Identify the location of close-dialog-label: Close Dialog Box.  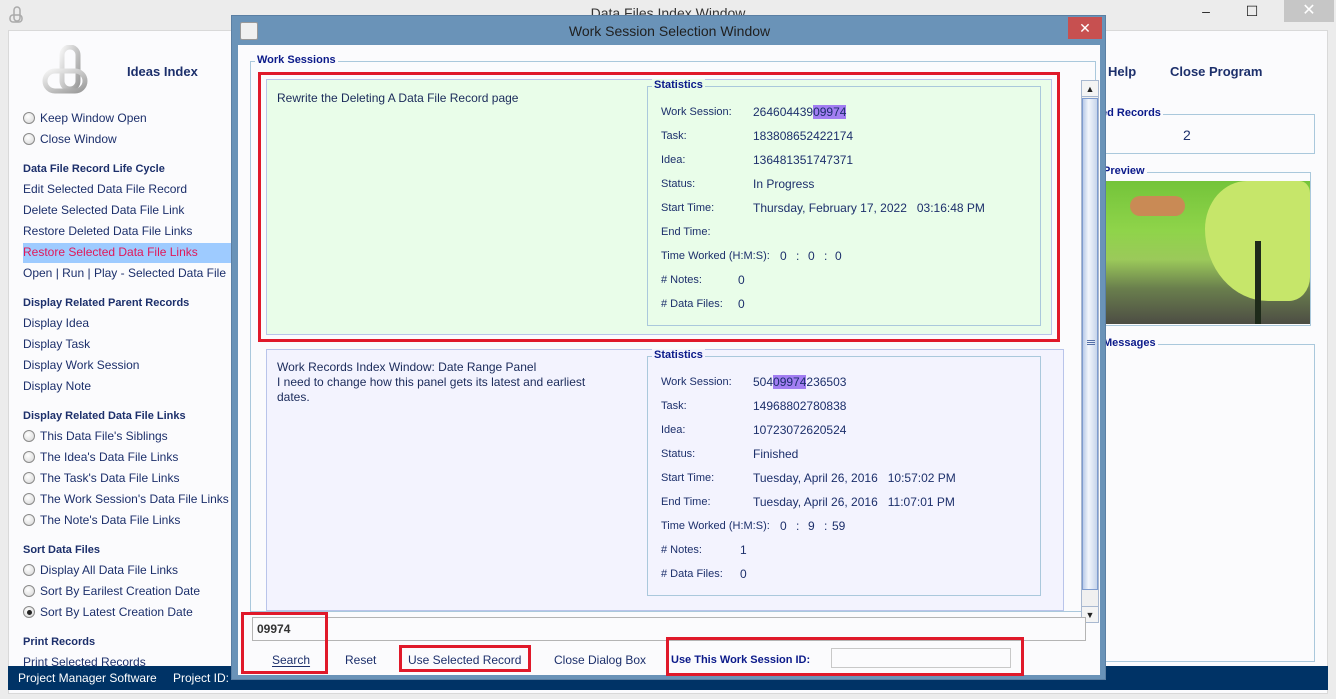
(600, 660).